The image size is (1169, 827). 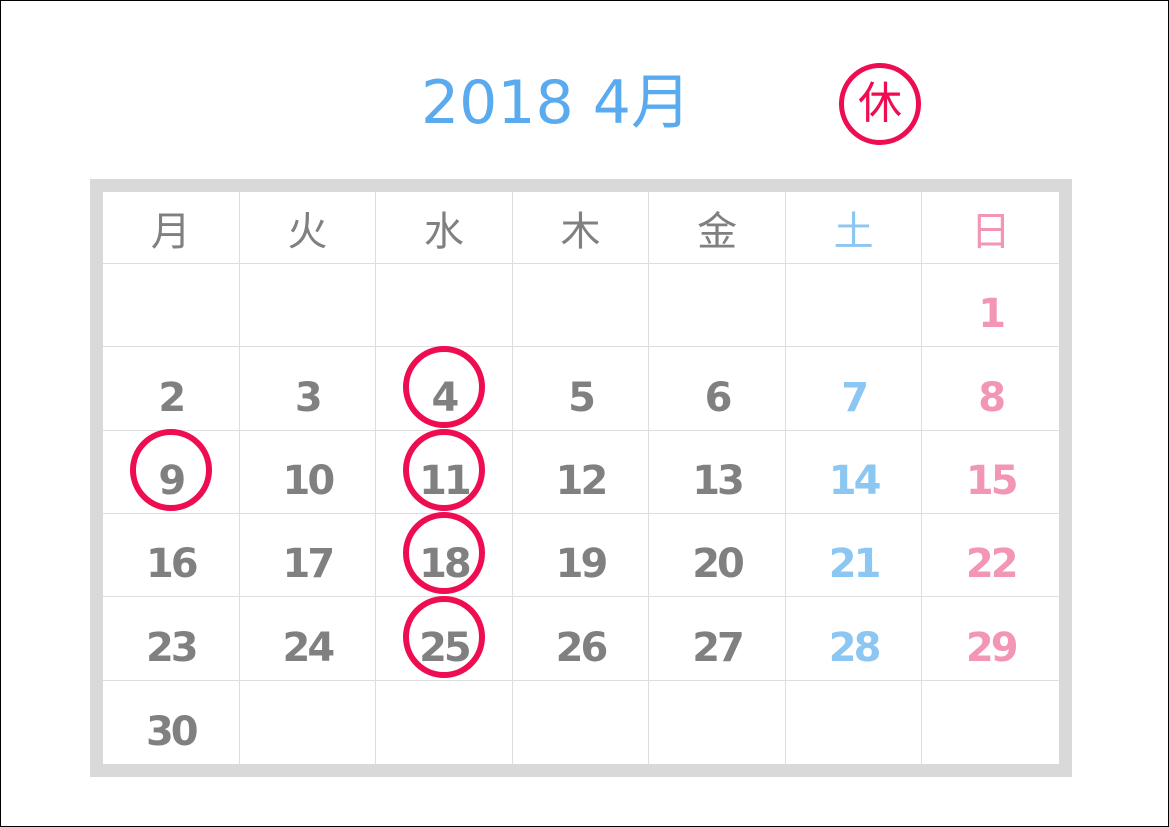 I want to click on day-cell: 26, so click(x=581, y=639).